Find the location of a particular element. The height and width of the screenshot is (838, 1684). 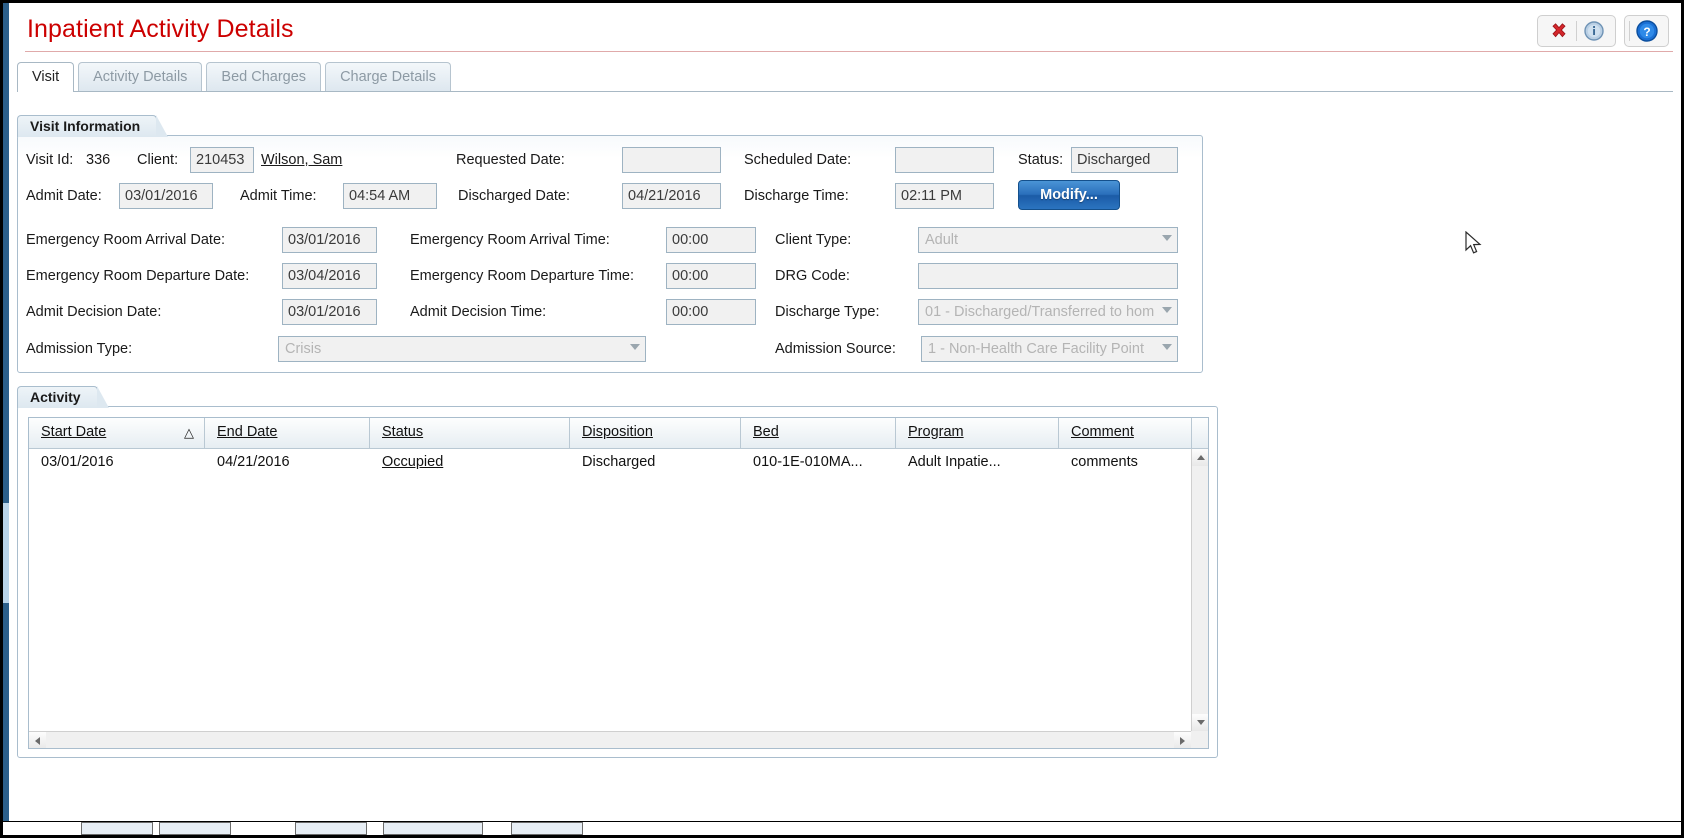

status-label: Status: is located at coordinates (1041, 160).